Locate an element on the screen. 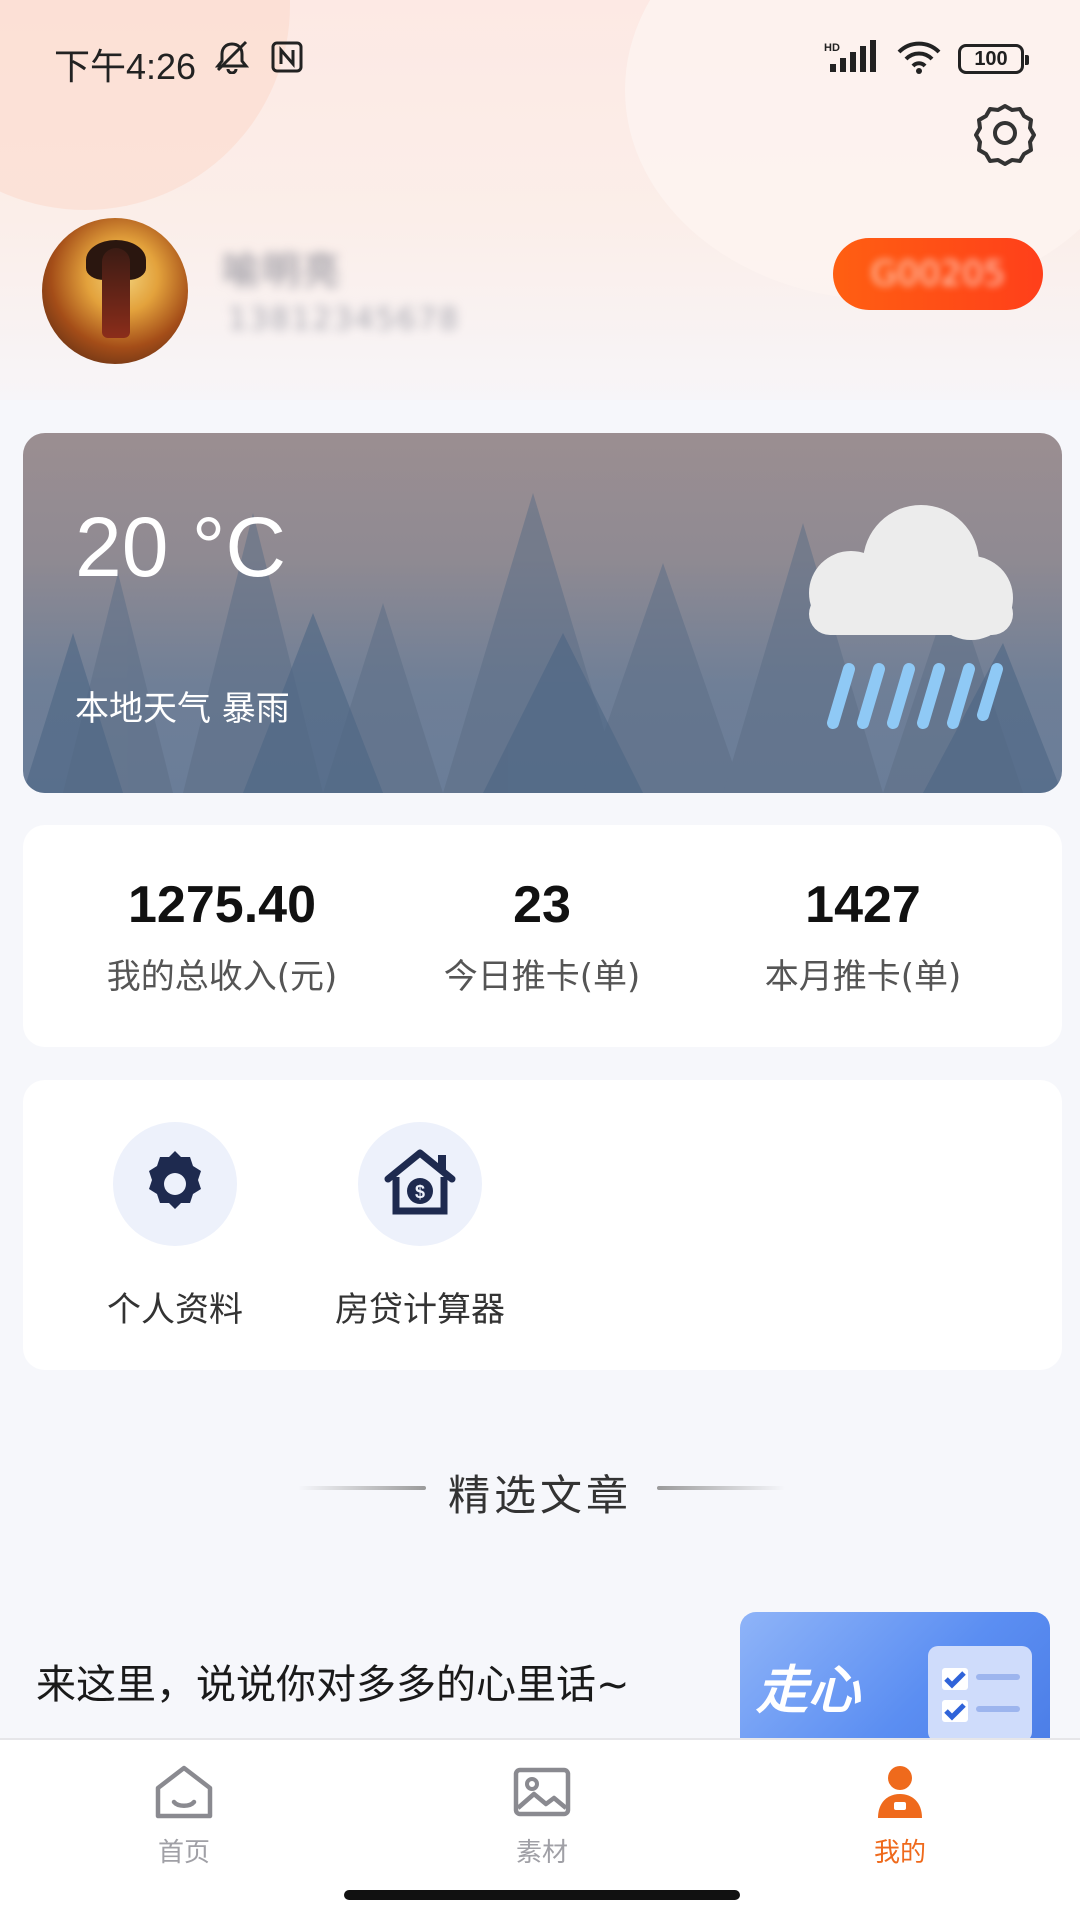  mute-icon is located at coordinates (232, 59).